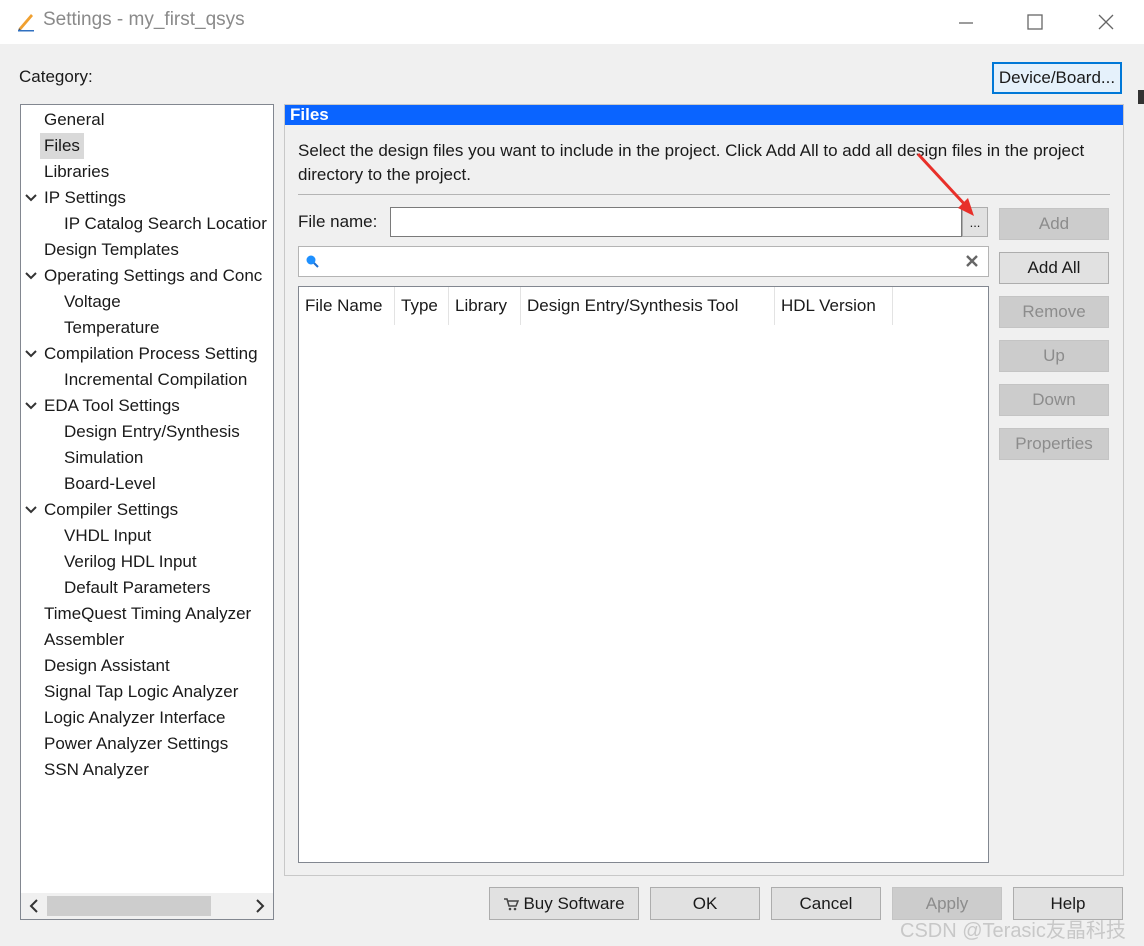  I want to click on scroll-left-icon, so click(34, 906).